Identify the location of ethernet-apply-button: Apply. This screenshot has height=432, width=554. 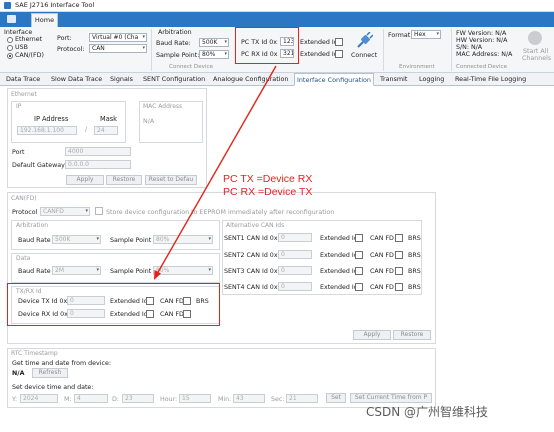
(85, 180).